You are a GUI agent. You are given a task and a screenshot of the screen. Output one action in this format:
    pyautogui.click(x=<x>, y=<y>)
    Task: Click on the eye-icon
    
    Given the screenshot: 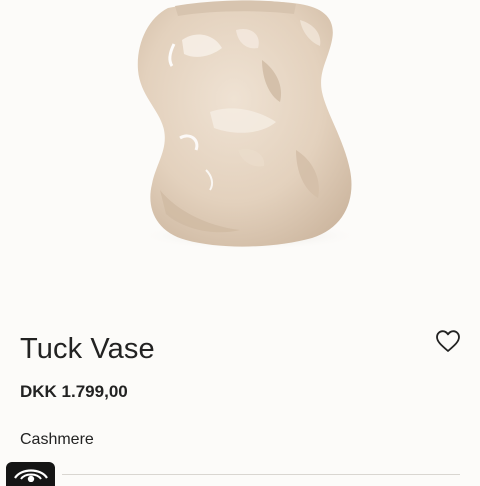 What is the action you would take?
    pyautogui.click(x=30, y=475)
    